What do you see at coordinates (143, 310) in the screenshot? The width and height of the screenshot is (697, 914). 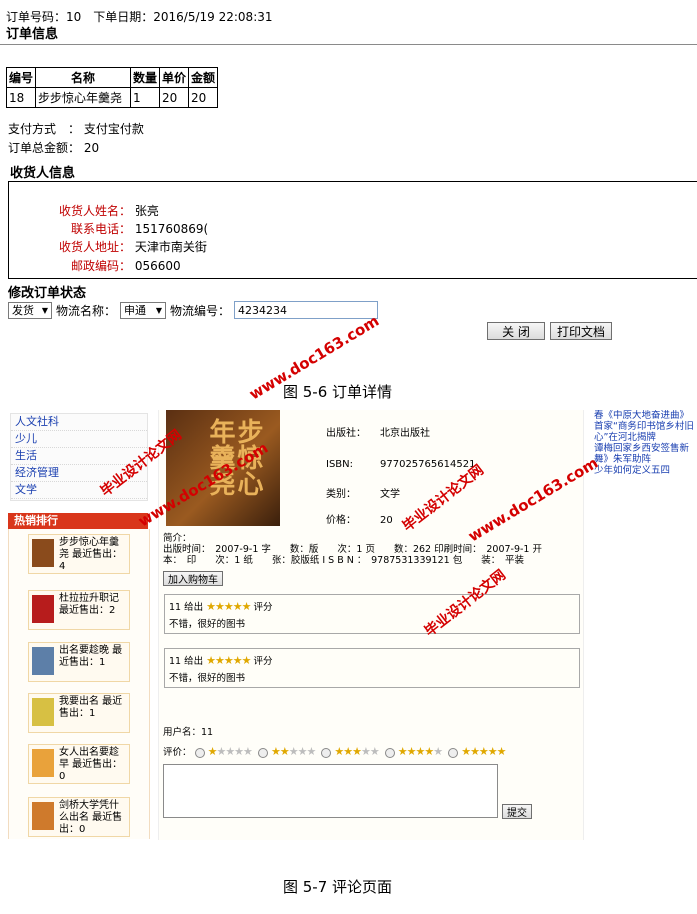 I see `logistics-select: 申通 ▼` at bounding box center [143, 310].